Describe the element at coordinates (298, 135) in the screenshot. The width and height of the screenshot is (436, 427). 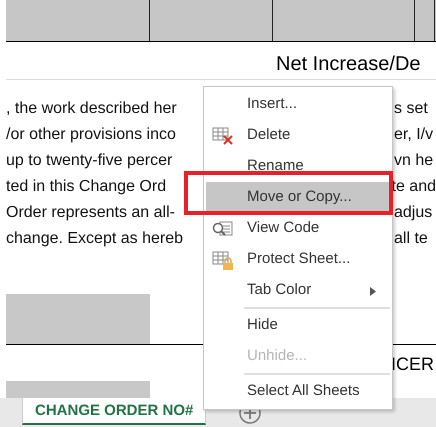
I see `menu-item: Delete` at that location.